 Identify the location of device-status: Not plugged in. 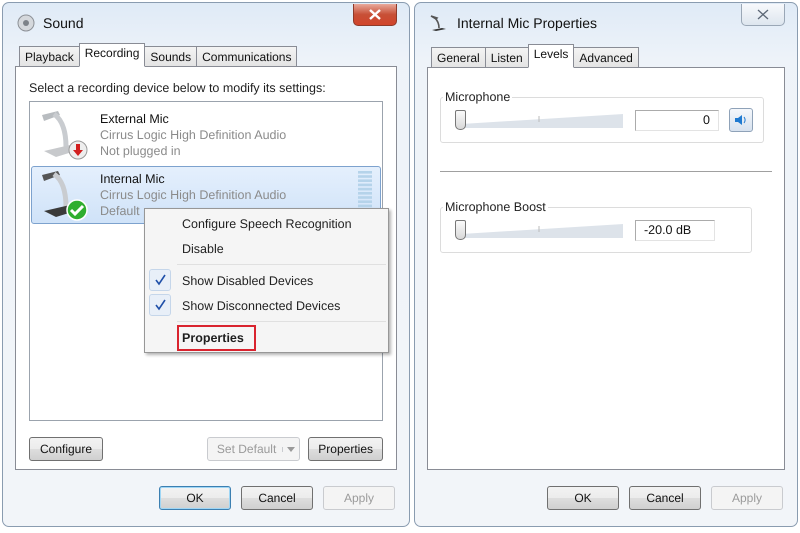
(141, 151).